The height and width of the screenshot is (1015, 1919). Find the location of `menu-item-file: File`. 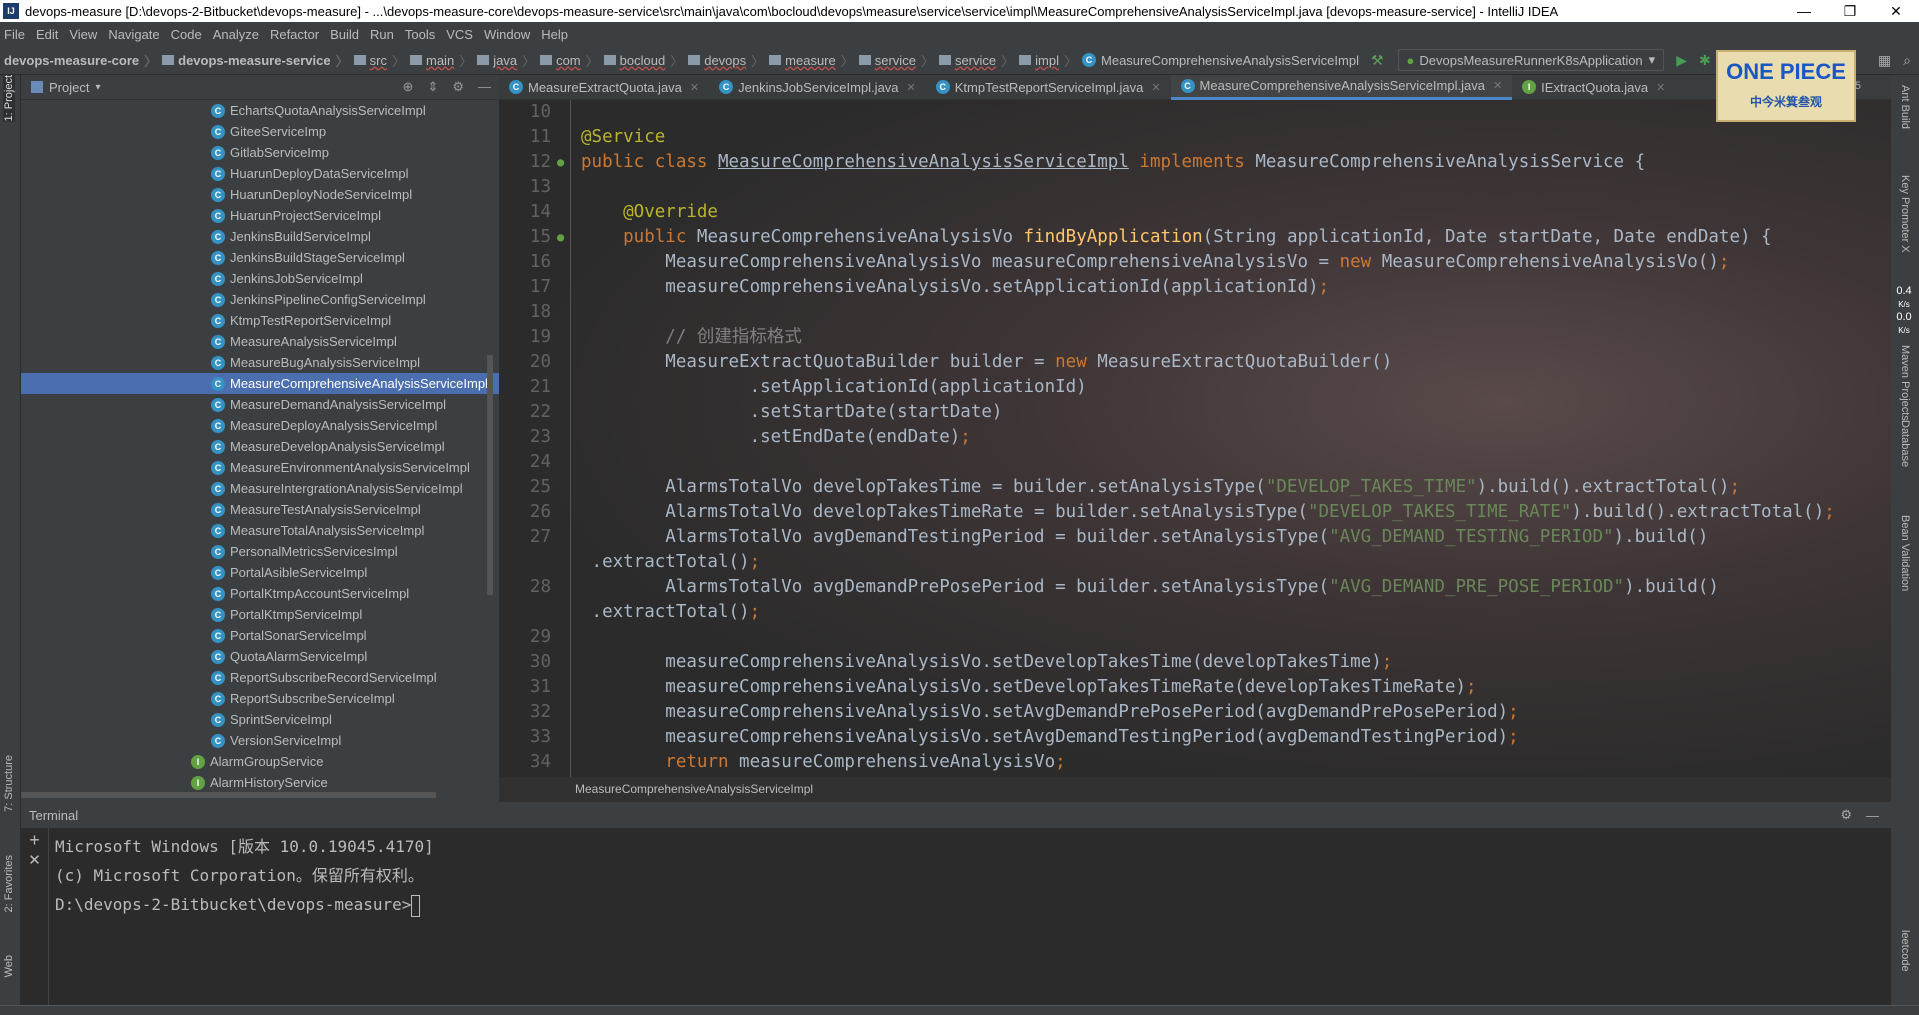

menu-item-file: File is located at coordinates (14, 34).